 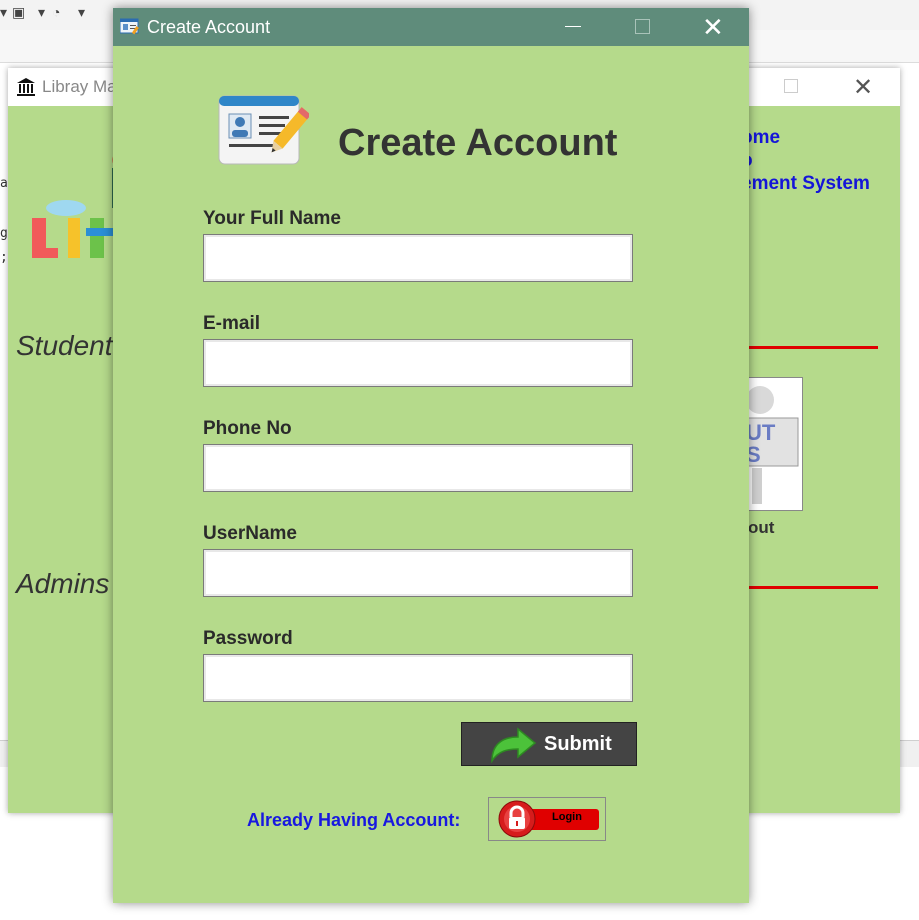 What do you see at coordinates (26, 87) in the screenshot?
I see `library-icon` at bounding box center [26, 87].